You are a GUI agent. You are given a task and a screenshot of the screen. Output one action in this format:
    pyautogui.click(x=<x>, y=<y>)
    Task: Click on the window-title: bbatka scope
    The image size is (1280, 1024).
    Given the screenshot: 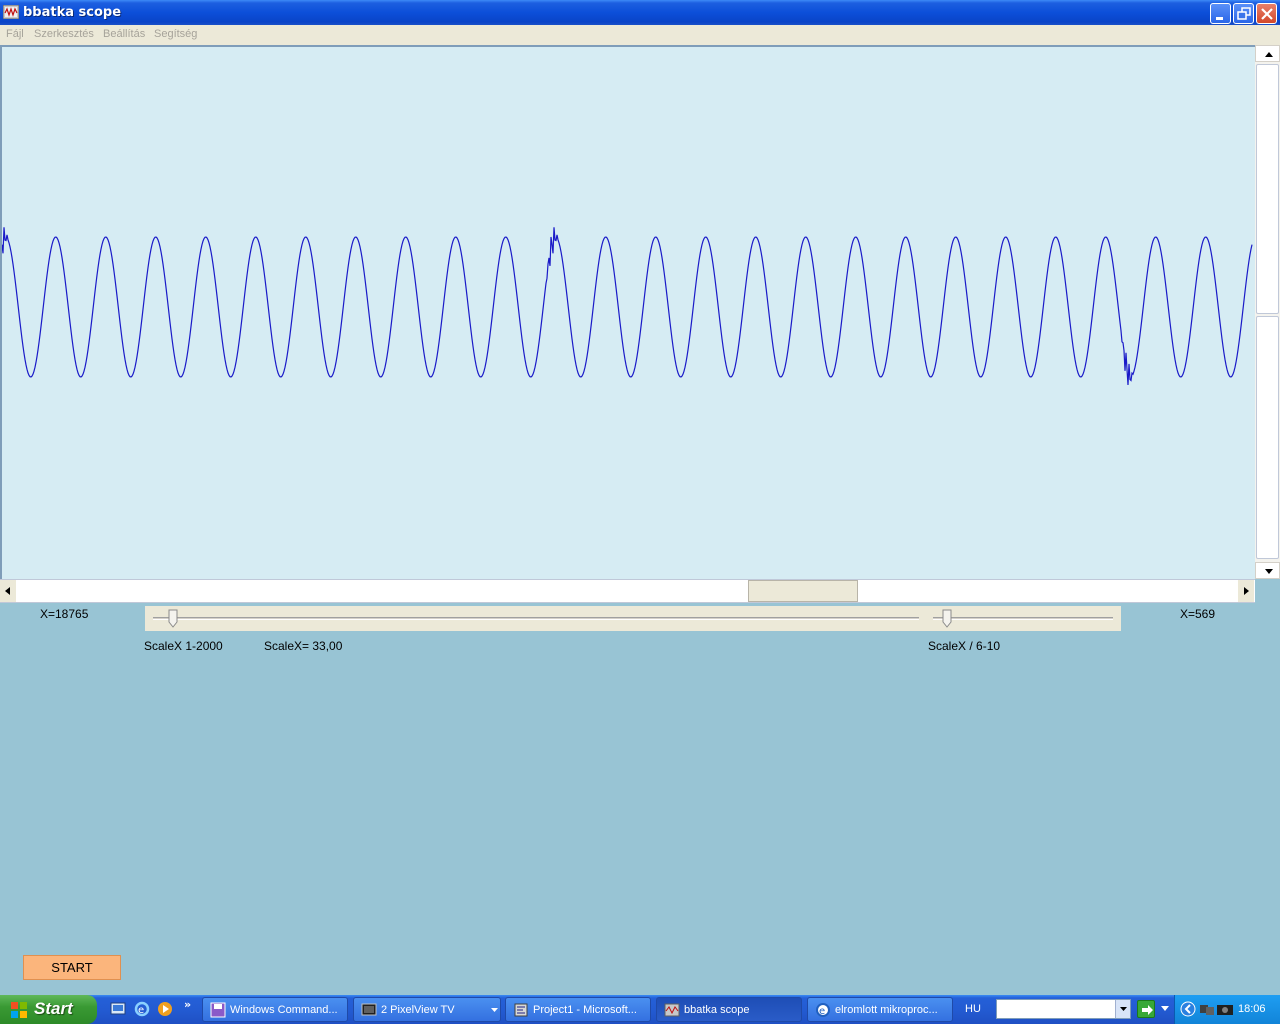 What is the action you would take?
    pyautogui.click(x=72, y=12)
    